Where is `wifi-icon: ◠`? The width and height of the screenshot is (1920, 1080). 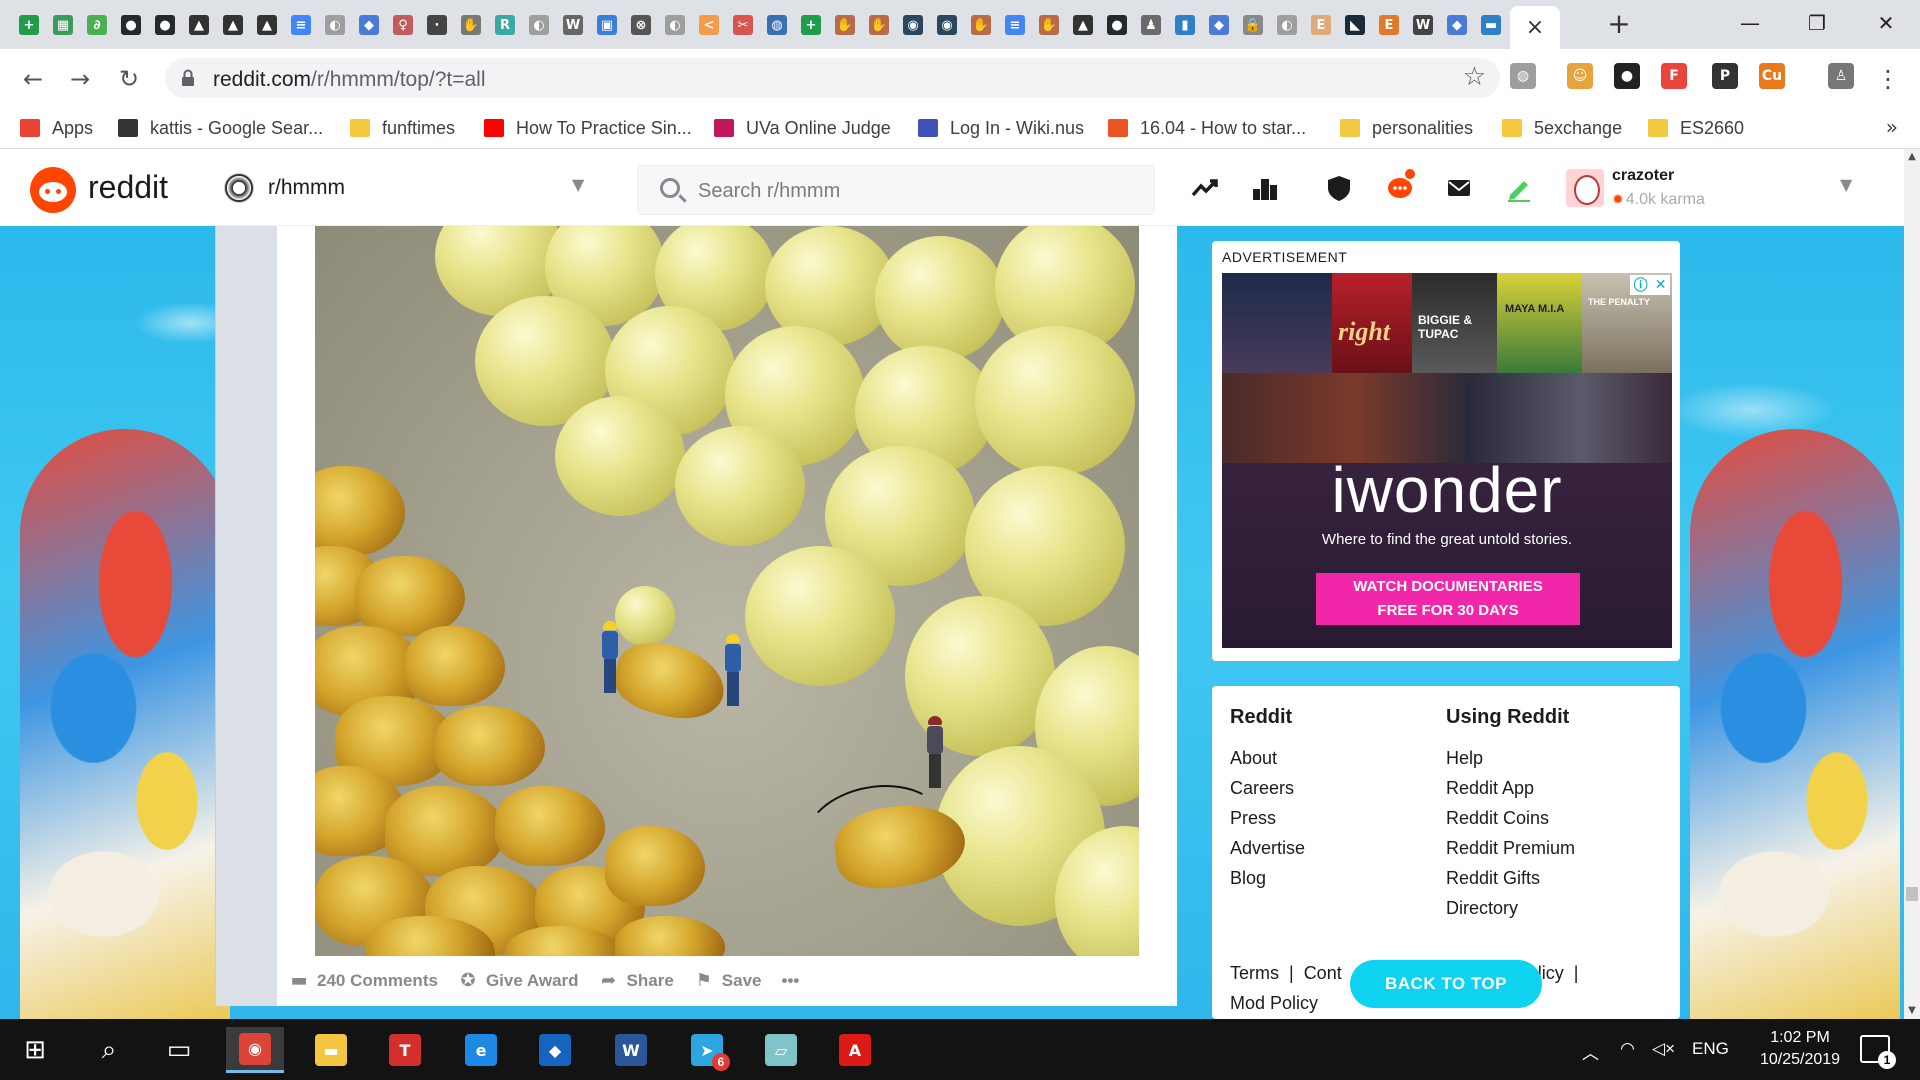
wifi-icon: ◠ is located at coordinates (1627, 1049).